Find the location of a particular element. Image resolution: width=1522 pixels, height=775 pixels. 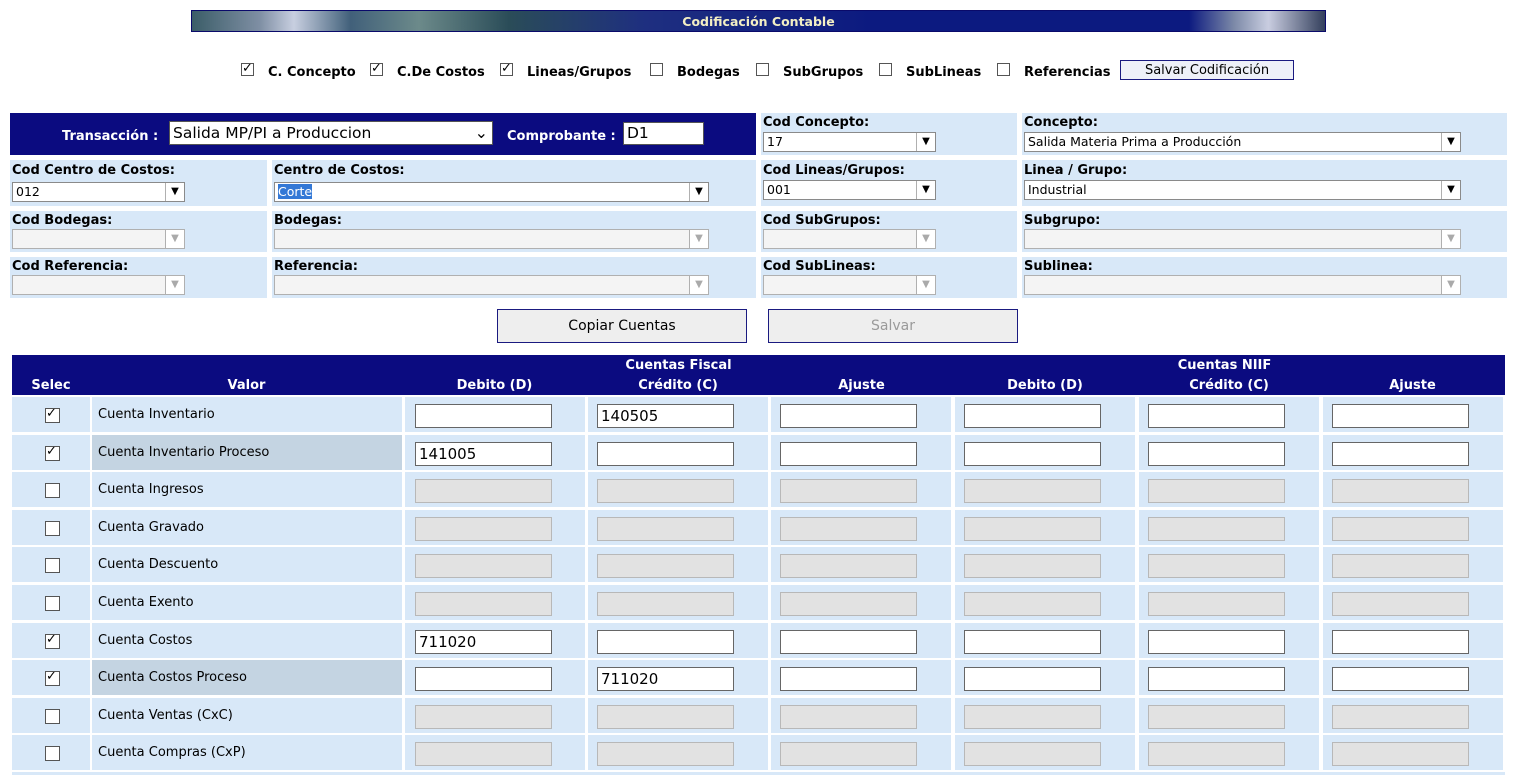

transaccion-select: Salida MP/PI a Produccion ⌄ is located at coordinates (331, 133).